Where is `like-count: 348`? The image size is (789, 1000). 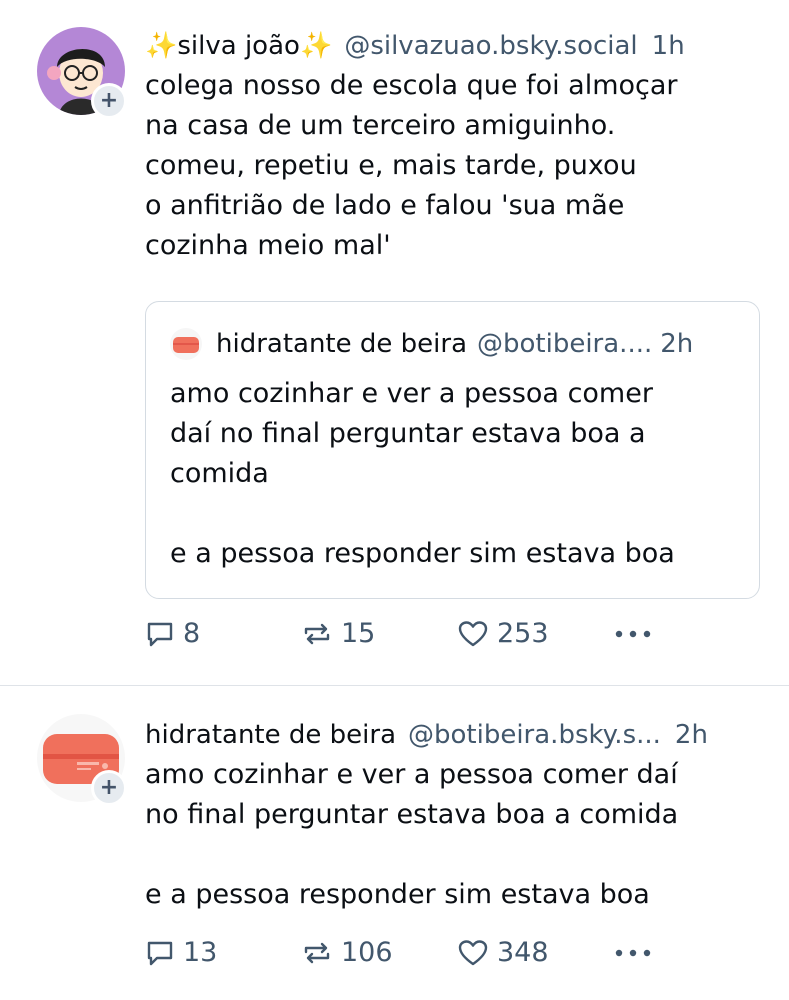 like-count: 348 is located at coordinates (523, 952).